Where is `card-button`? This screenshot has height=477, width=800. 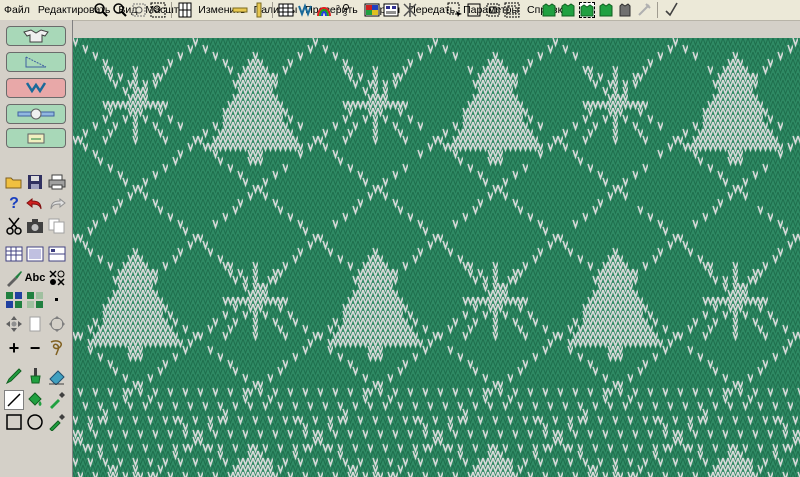
card-button is located at coordinates (36, 138).